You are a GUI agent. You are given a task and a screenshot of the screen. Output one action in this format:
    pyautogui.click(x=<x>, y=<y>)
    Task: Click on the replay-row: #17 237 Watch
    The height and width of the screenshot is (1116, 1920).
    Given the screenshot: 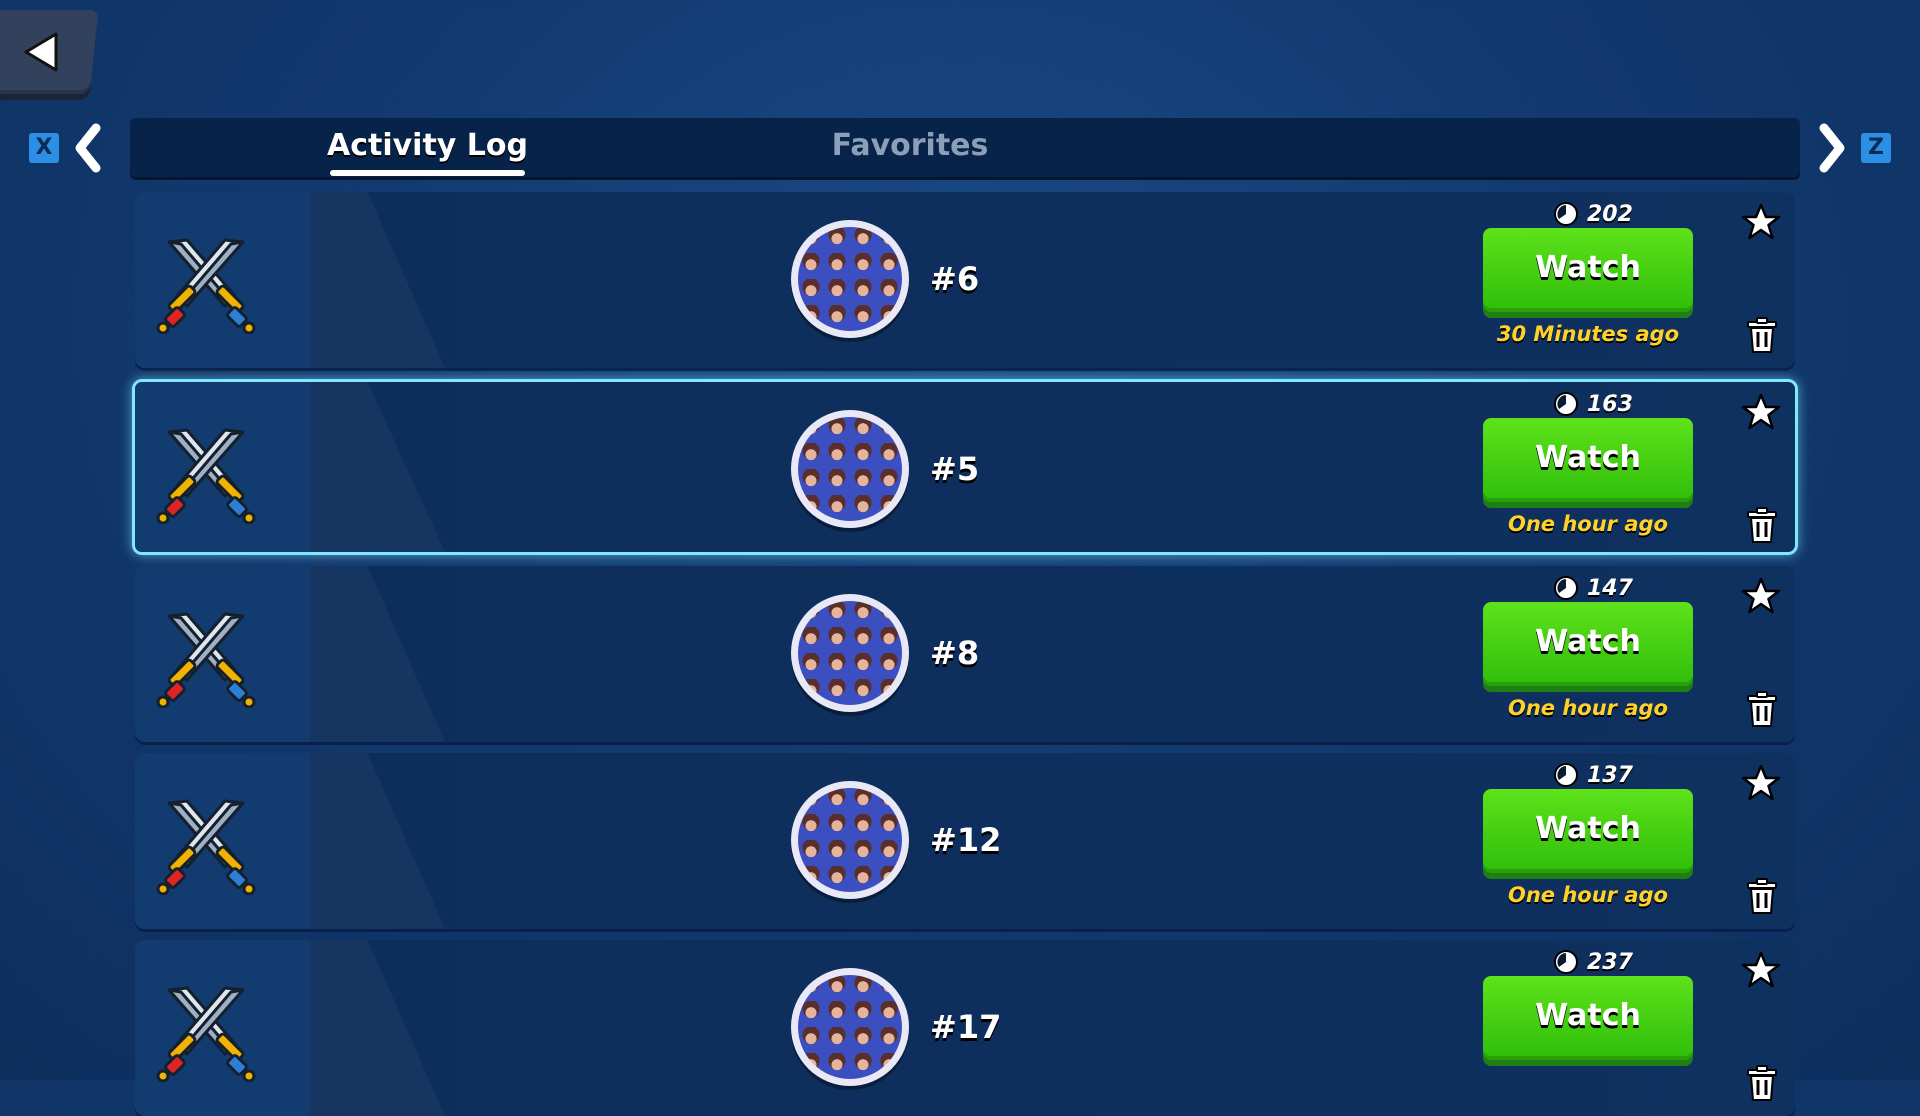 What is the action you would take?
    pyautogui.click(x=965, y=1028)
    